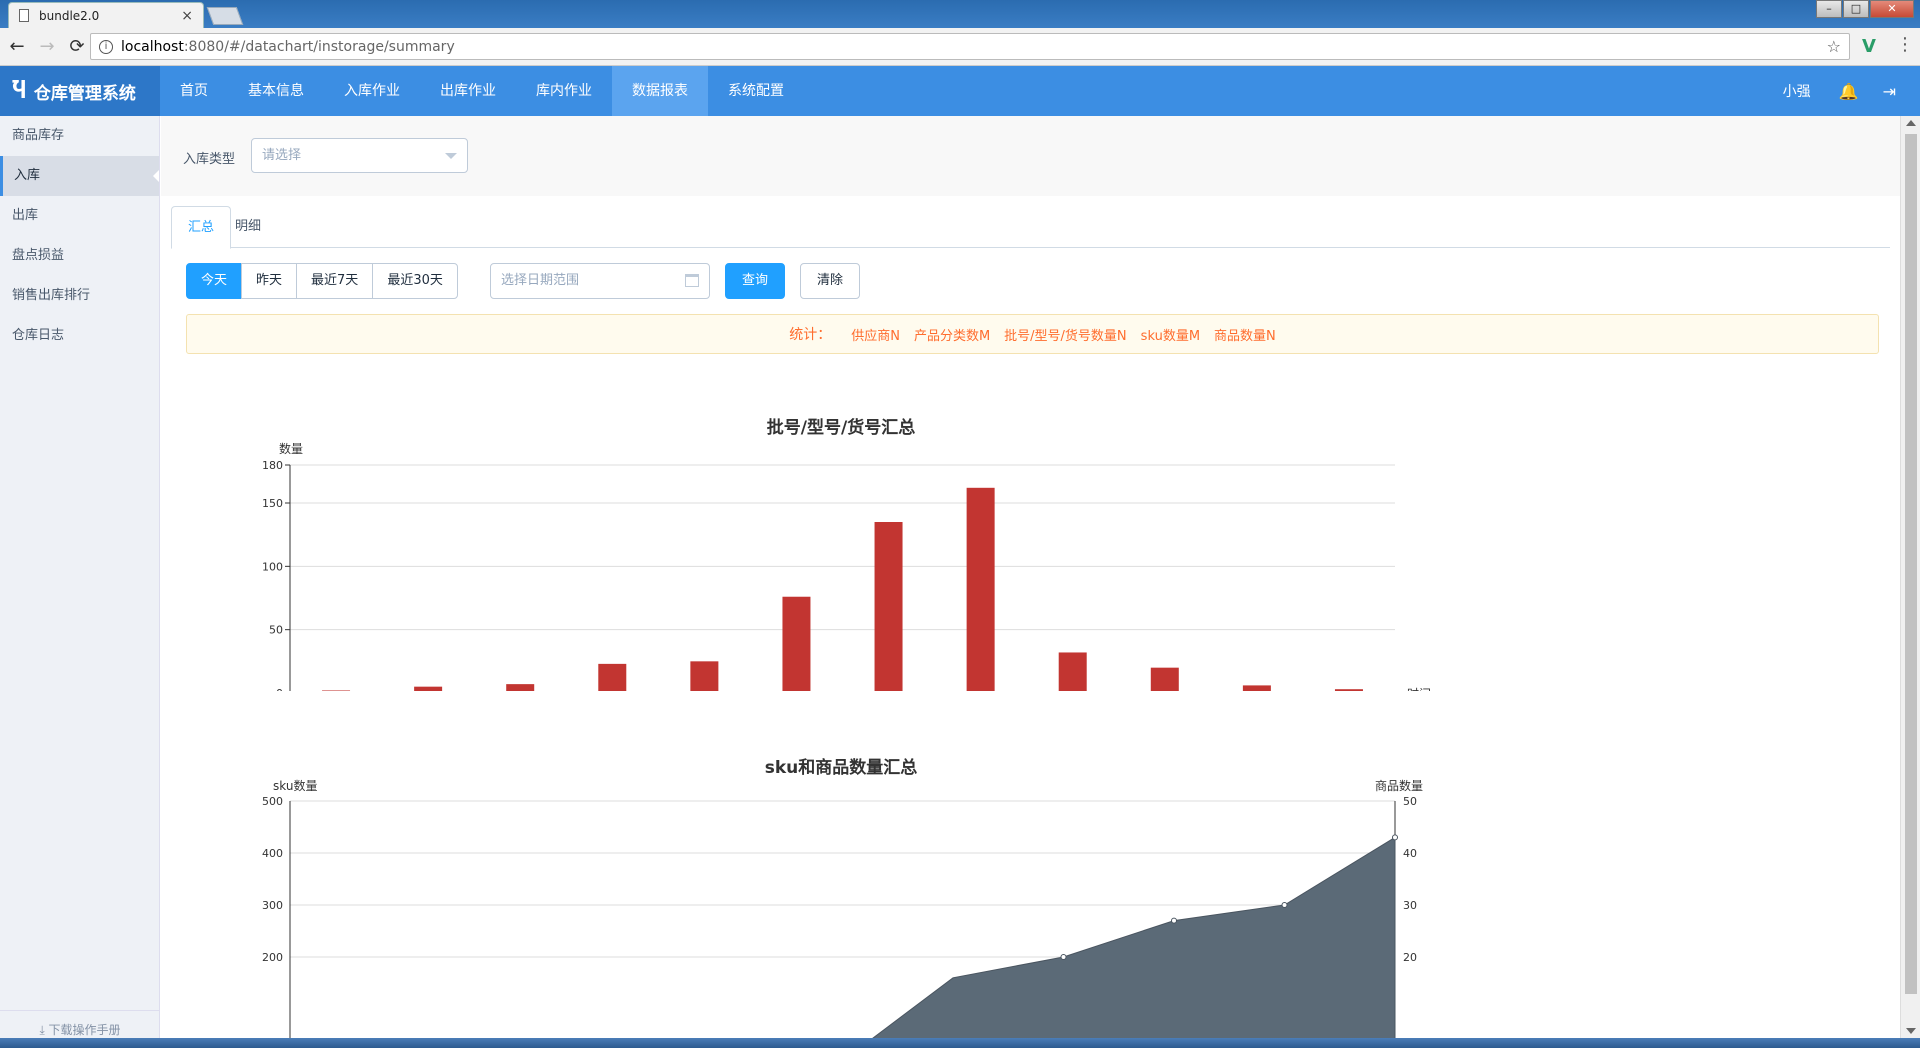 The width and height of the screenshot is (1920, 1048). Describe the element at coordinates (1911, 123) in the screenshot. I see `scroll-up-icon` at that location.